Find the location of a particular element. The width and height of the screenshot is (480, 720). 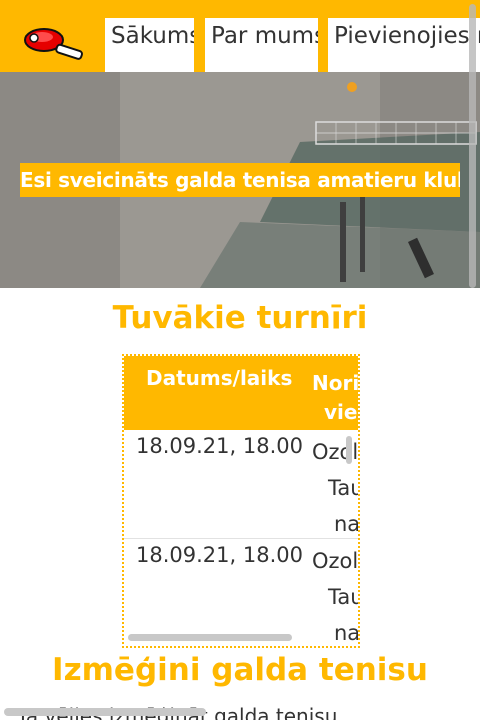

nav-link-label: Par mums is located at coordinates (264, 36).